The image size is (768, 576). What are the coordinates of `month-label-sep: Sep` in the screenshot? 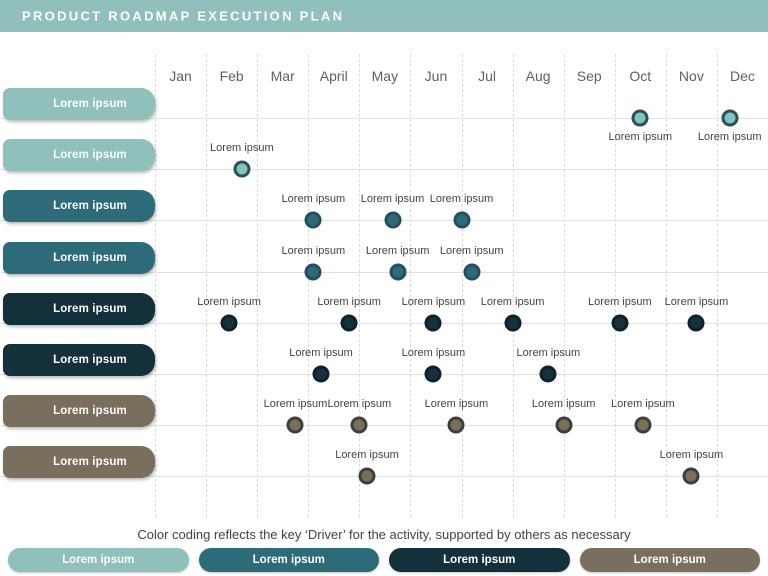 It's located at (589, 76).